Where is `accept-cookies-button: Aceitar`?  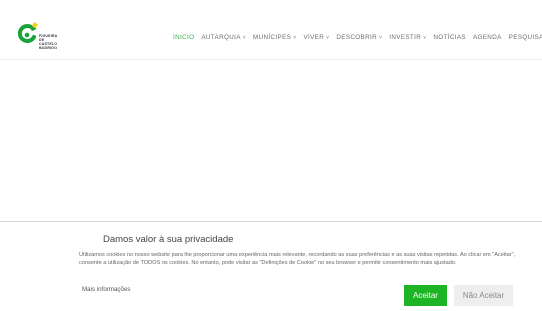
accept-cookies-button: Aceitar is located at coordinates (425, 295).